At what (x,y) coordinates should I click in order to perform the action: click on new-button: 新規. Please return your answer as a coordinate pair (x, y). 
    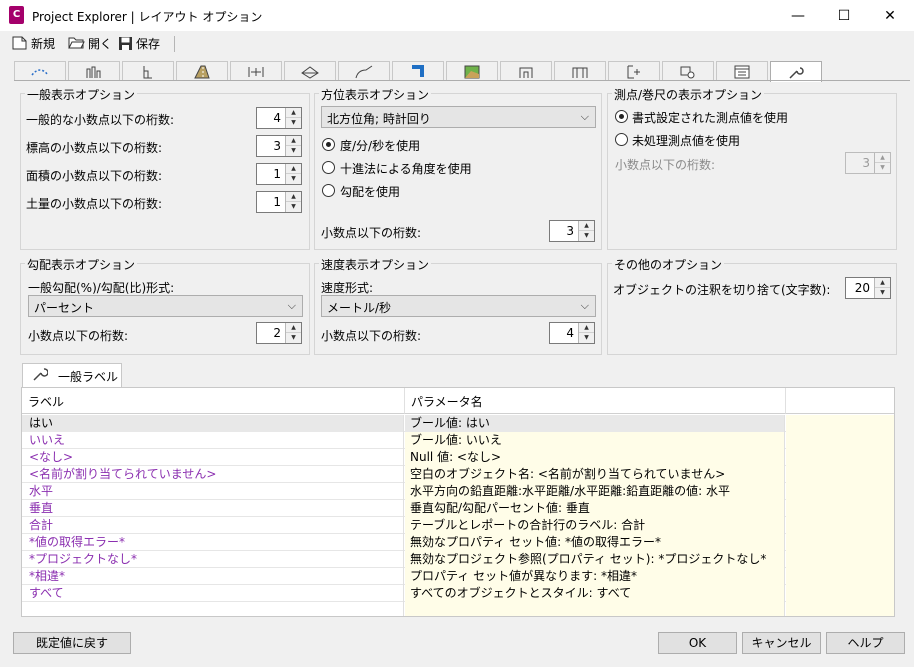
    Looking at the image, I should click on (33, 43).